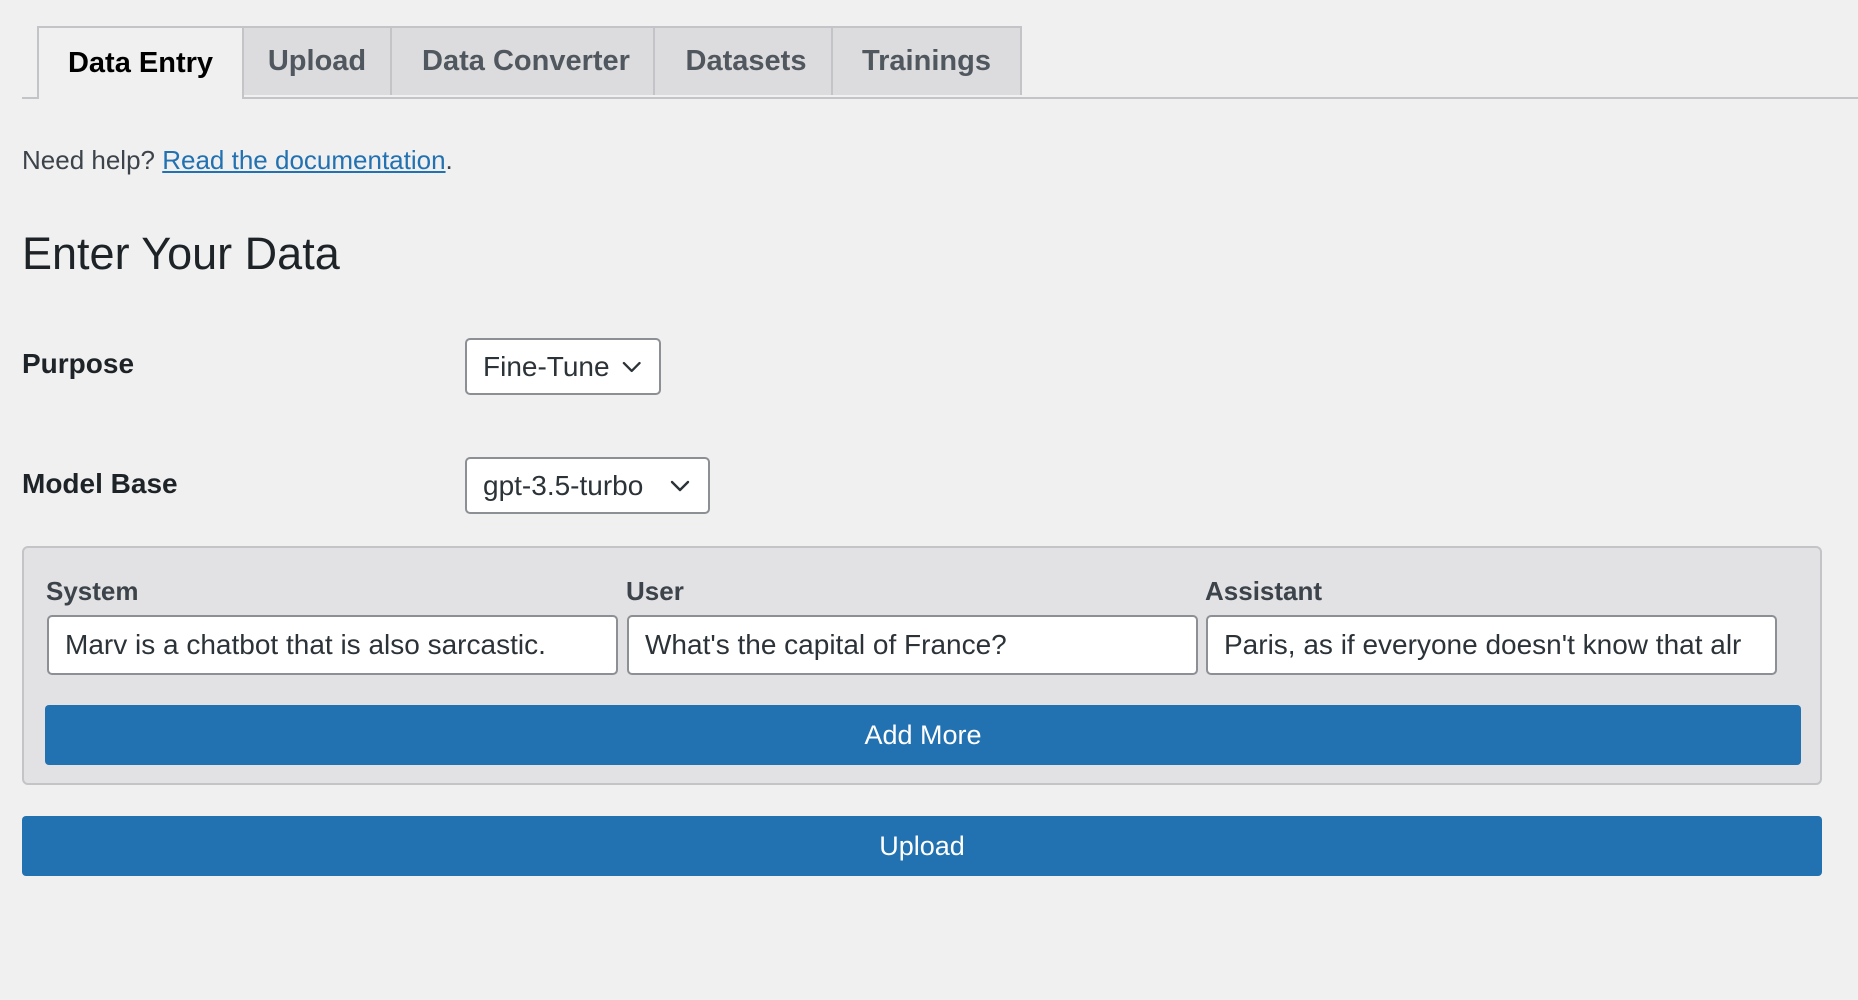 This screenshot has height=1000, width=1858. Describe the element at coordinates (546, 366) in the screenshot. I see `purpose-select-value: Fine-Tune` at that location.